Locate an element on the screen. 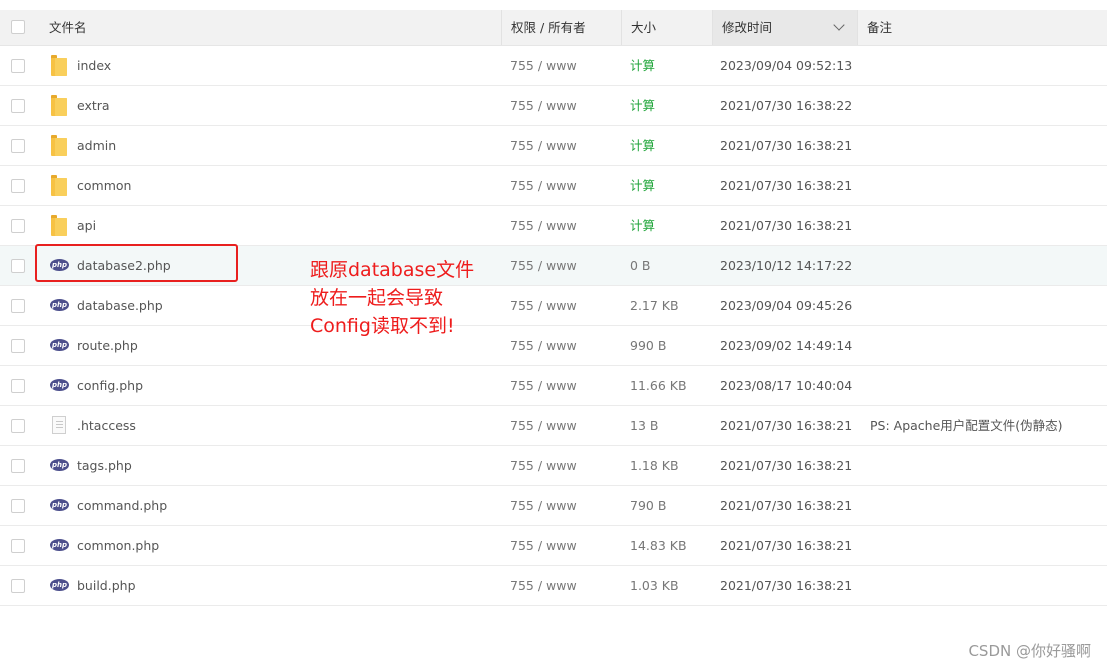 The width and height of the screenshot is (1107, 669). red-highlight-box is located at coordinates (136, 263).